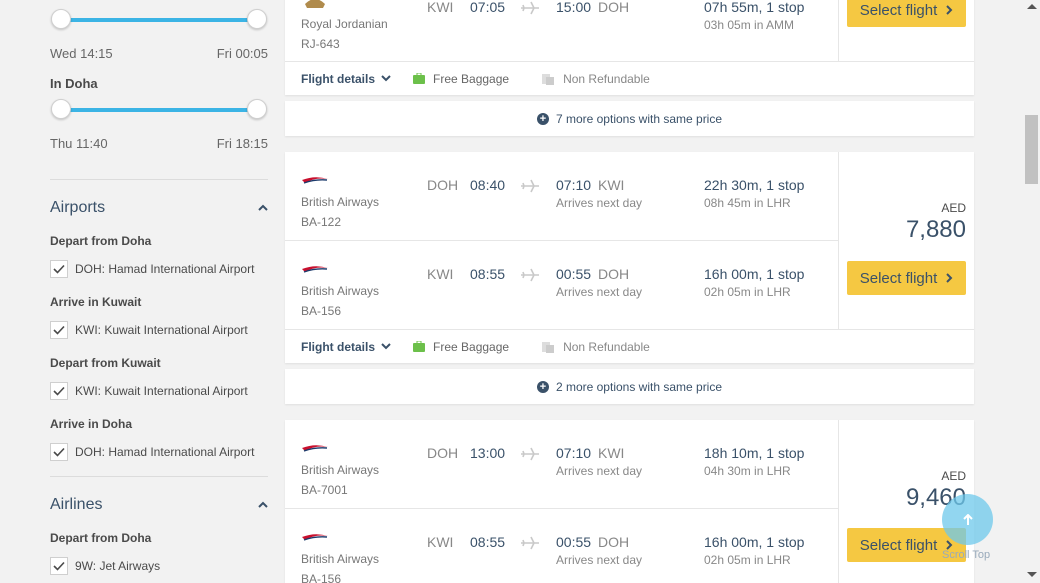  What do you see at coordinates (159, 505) in the screenshot?
I see `airlines-section-header: Airlines` at bounding box center [159, 505].